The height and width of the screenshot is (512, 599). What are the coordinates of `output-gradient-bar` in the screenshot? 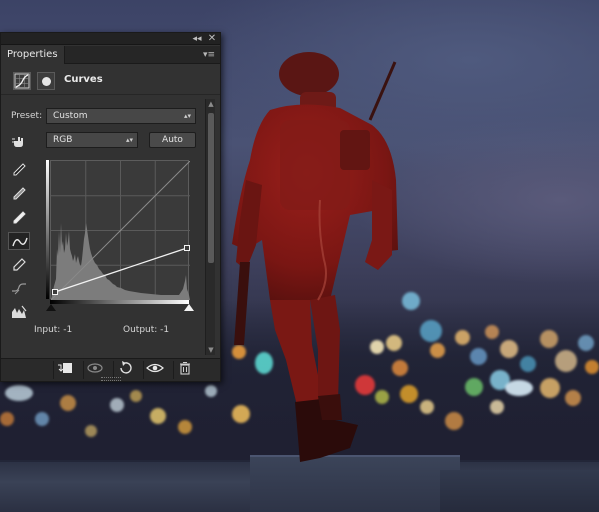 It's located at (47, 229).